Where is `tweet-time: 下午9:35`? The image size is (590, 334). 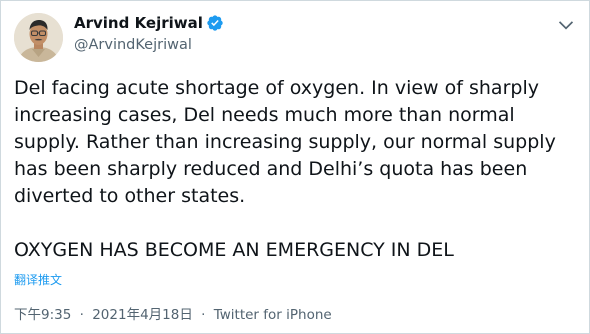
tweet-time: 下午9:35 is located at coordinates (42, 315).